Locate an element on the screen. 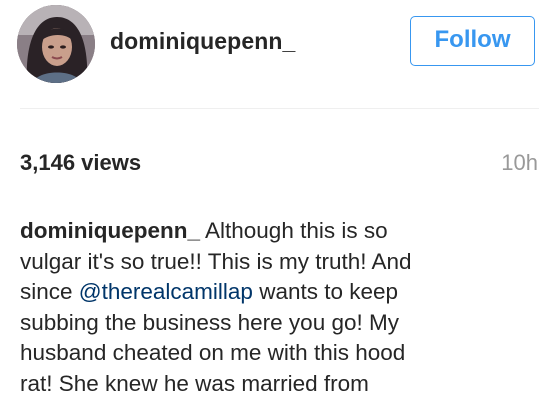 This screenshot has width=548, height=406. caption-line-4: subbing the business here you go! My is located at coordinates (209, 322).